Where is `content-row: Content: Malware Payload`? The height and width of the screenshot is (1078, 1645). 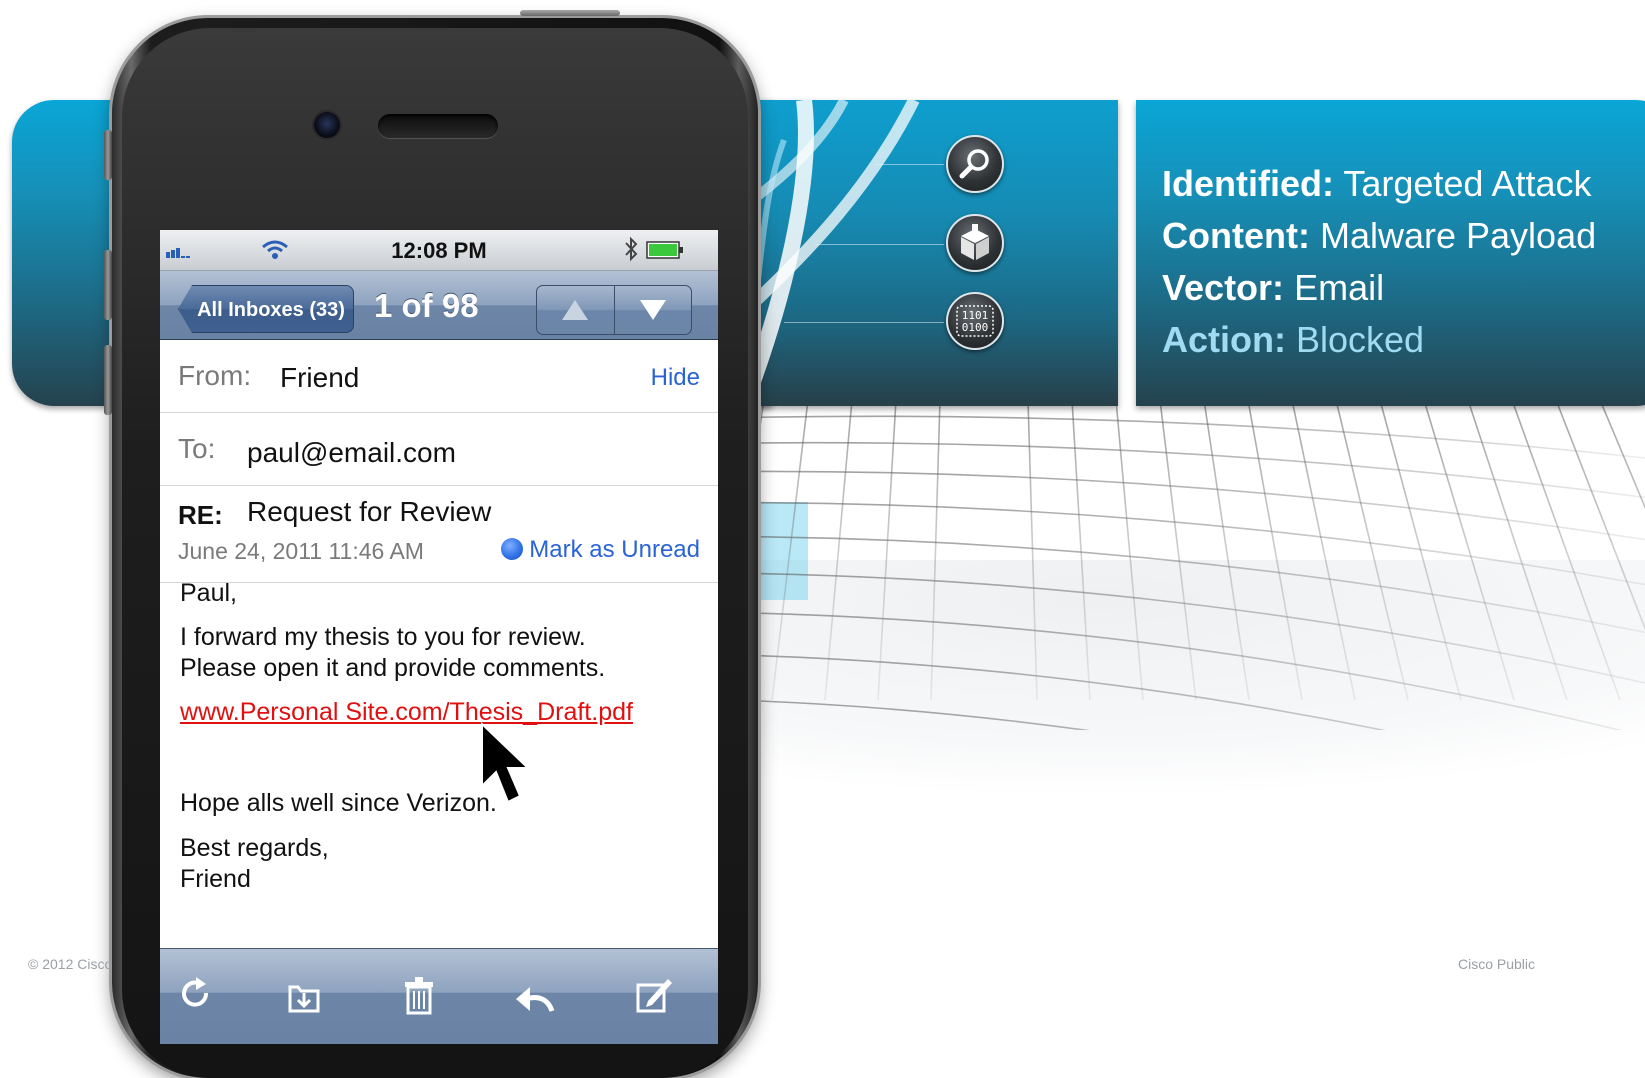
content-row: Content: Malware Payload is located at coordinates (1379, 236).